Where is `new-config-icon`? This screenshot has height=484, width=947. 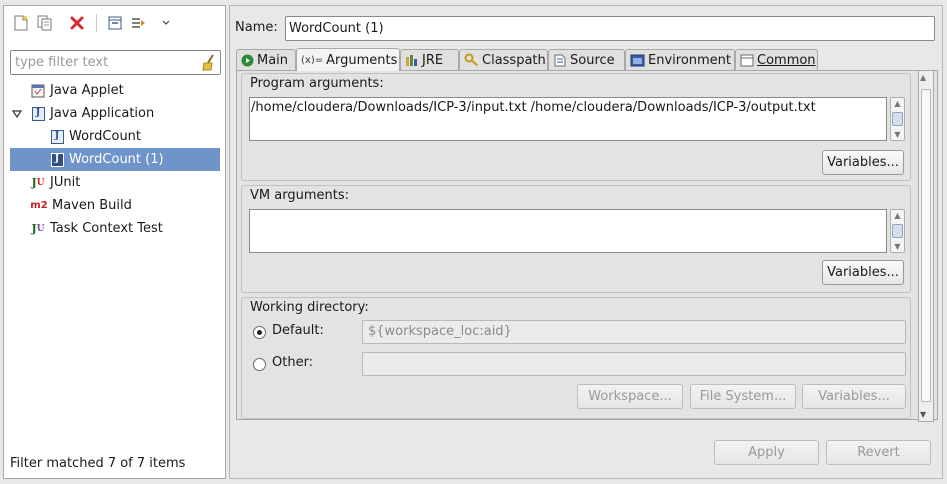
new-config-icon is located at coordinates (21, 23).